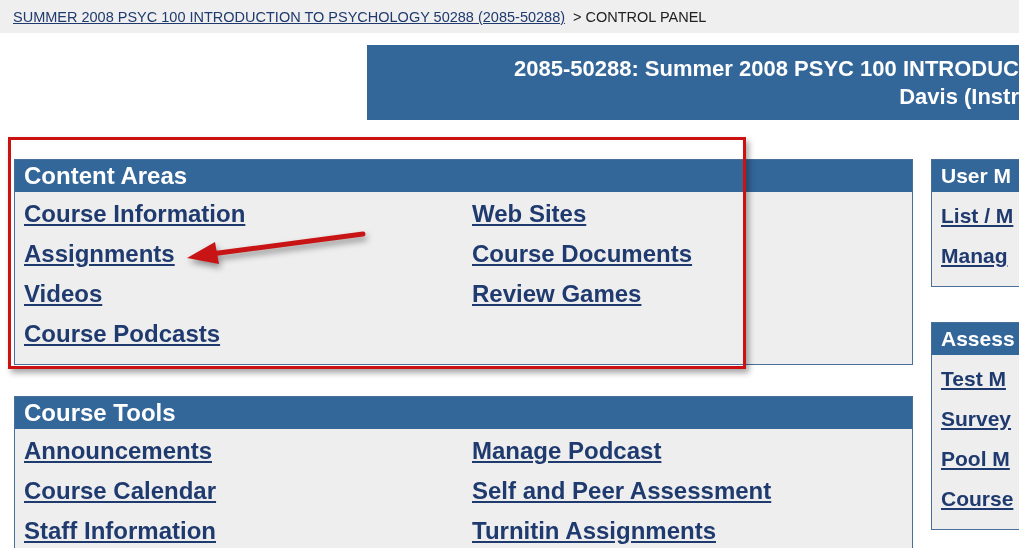  Describe the element at coordinates (594, 531) in the screenshot. I see `menu-link: Turnitin Assignments` at that location.